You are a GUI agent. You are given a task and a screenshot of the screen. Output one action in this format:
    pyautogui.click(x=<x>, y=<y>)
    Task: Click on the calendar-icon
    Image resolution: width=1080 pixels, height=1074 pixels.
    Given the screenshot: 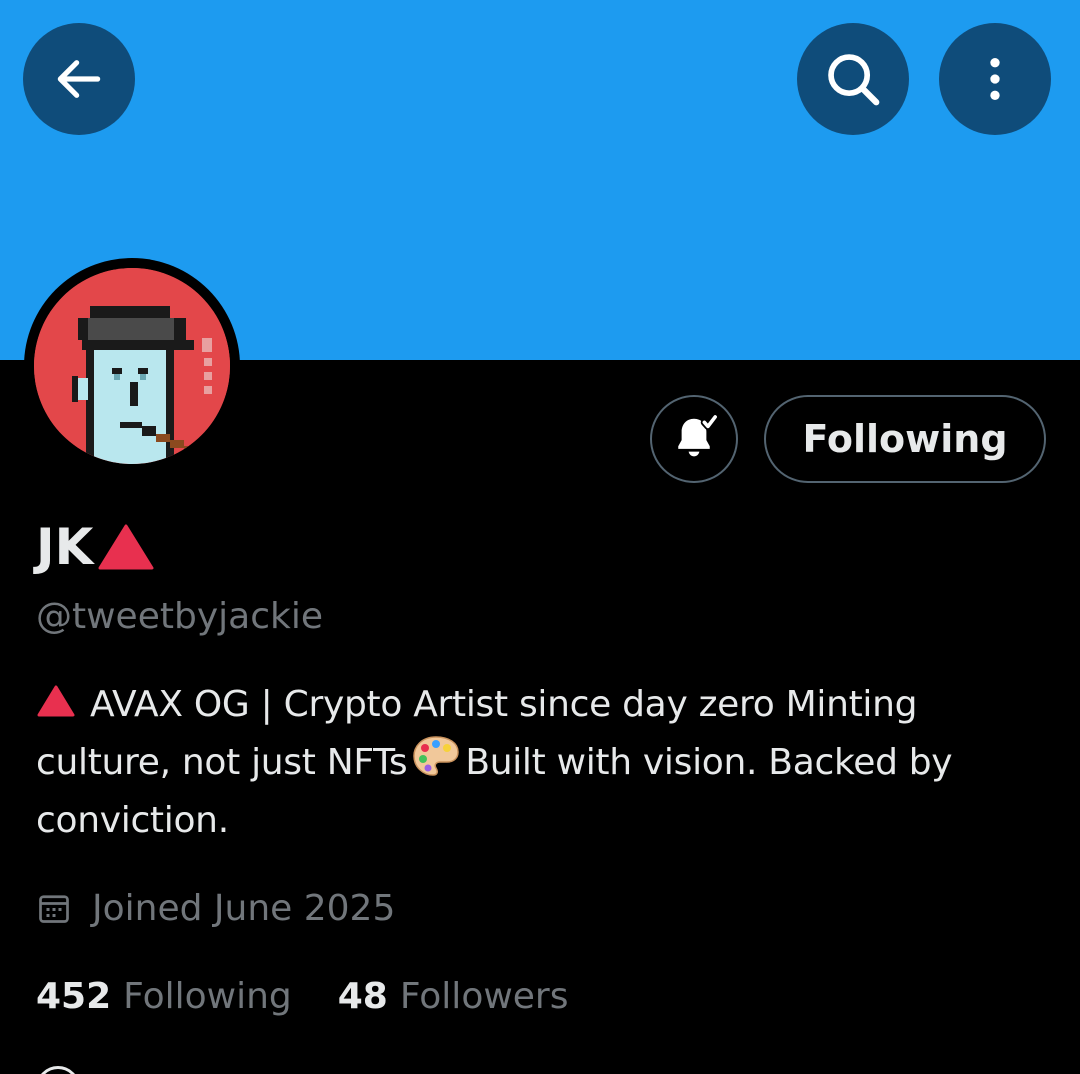 What is the action you would take?
    pyautogui.click(x=54, y=909)
    